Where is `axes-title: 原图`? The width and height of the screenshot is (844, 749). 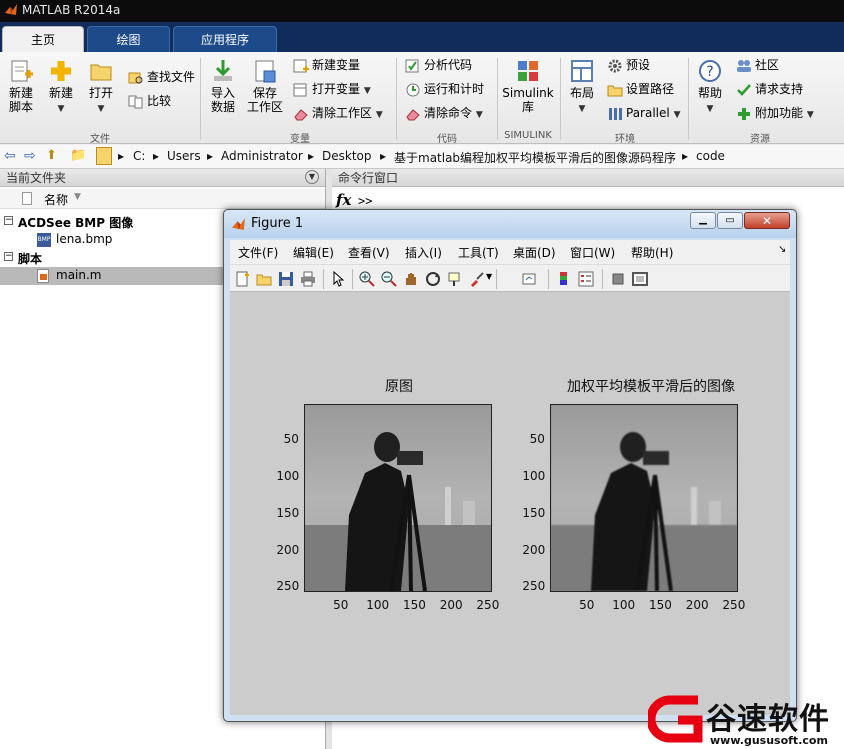 axes-title: 原图 is located at coordinates (399, 387).